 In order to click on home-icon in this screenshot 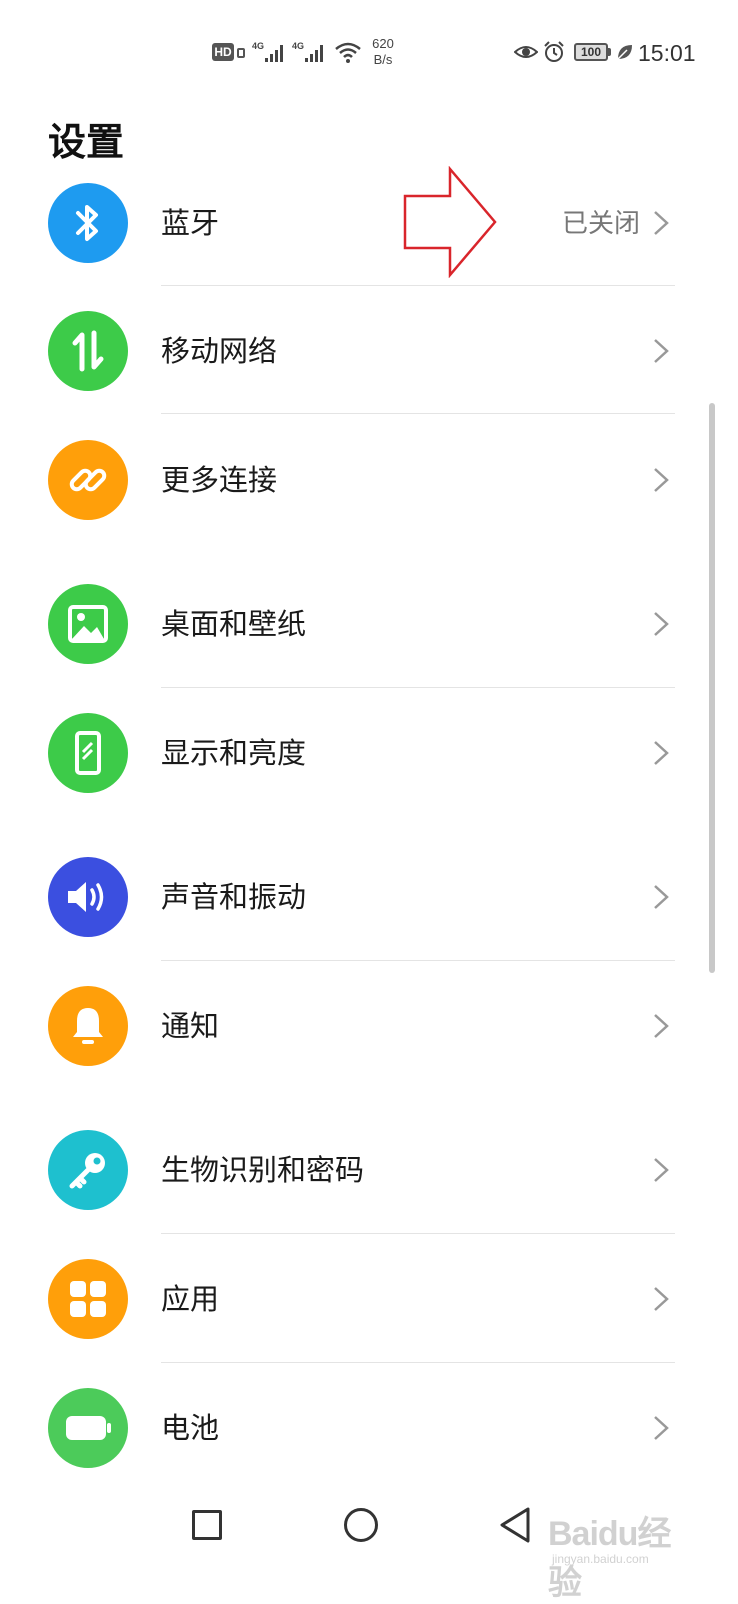, I will do `click(361, 1525)`.